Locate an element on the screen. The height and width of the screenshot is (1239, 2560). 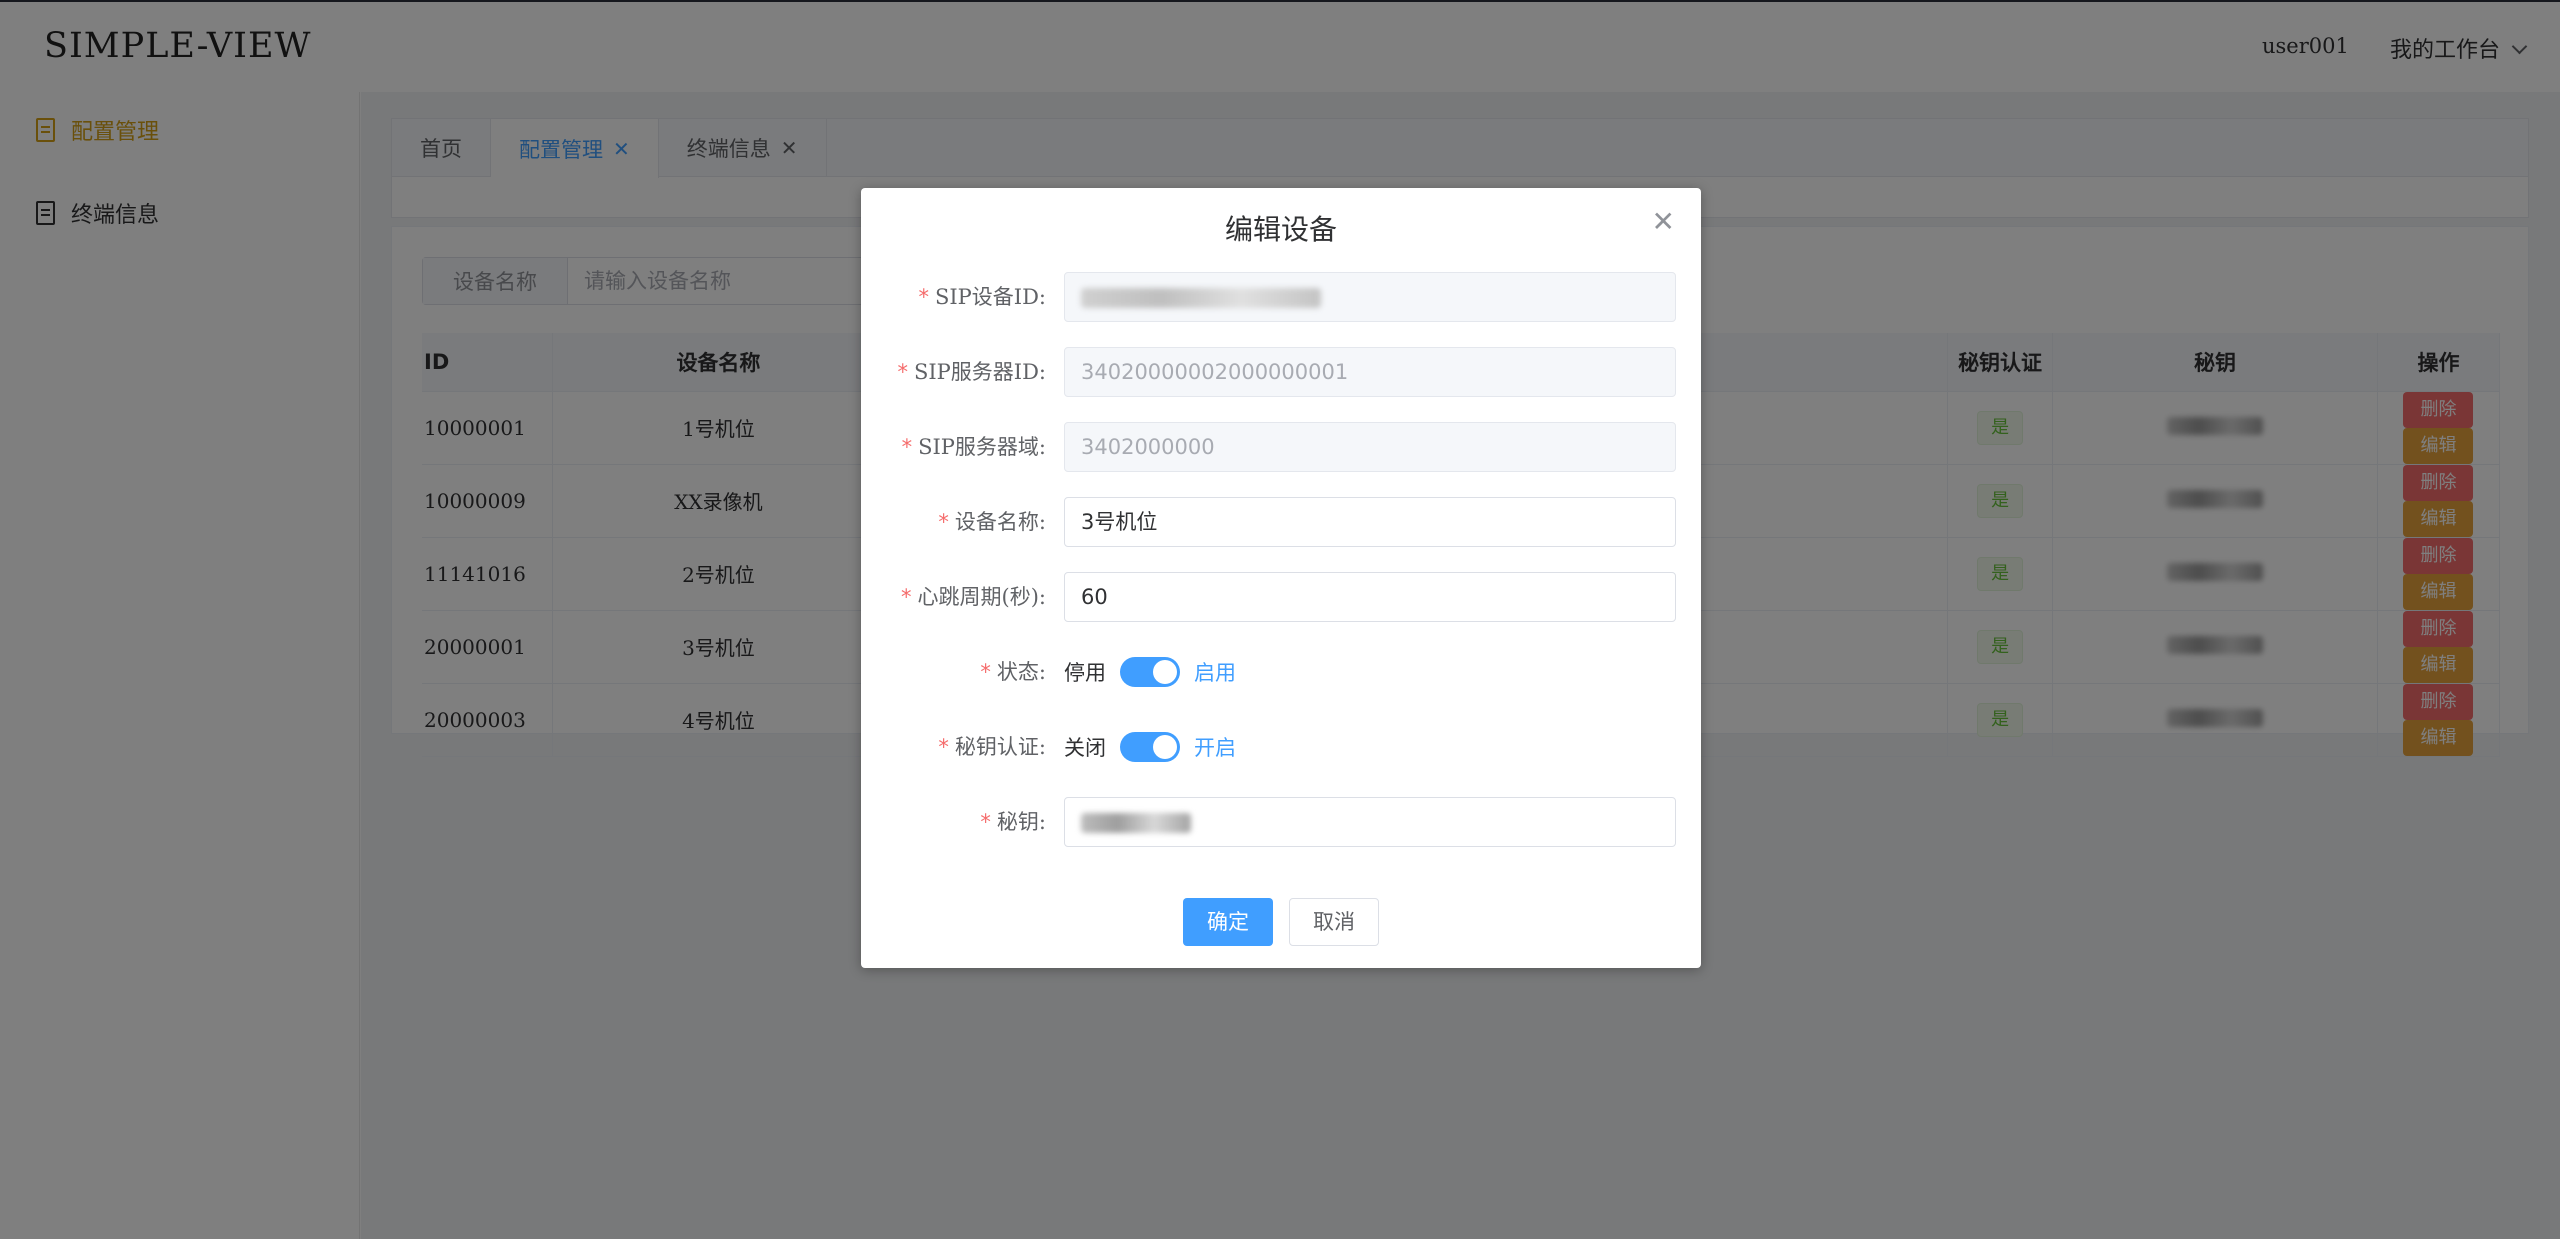
form-row-device-name: * 设备名称: 3号机位 is located at coordinates (1281, 522).